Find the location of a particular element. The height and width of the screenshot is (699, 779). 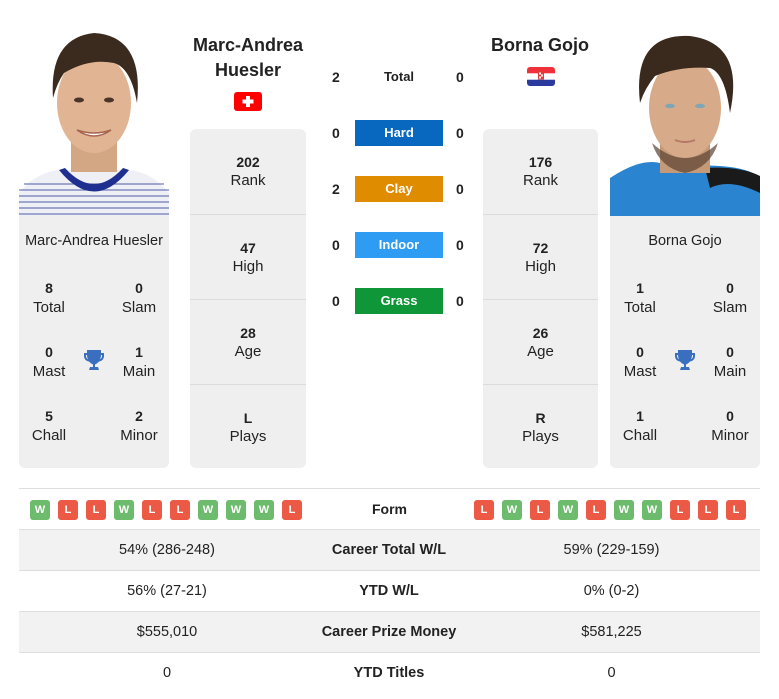

stat-age: 26 Age is located at coordinates (540, 341).